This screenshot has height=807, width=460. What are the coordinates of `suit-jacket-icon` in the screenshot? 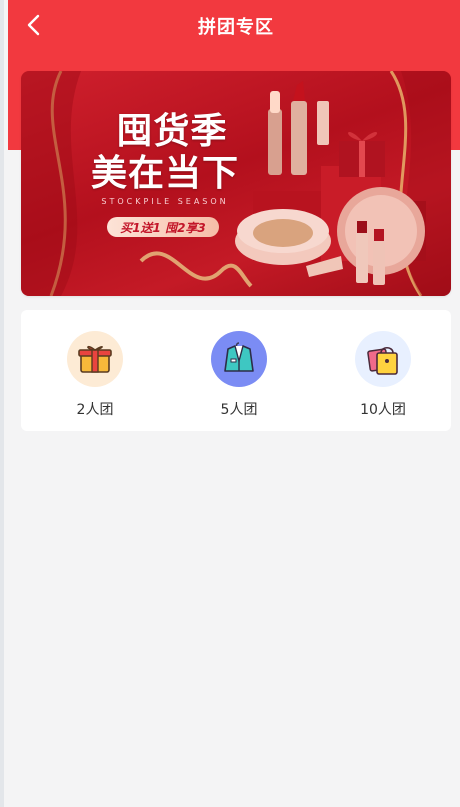 It's located at (239, 359).